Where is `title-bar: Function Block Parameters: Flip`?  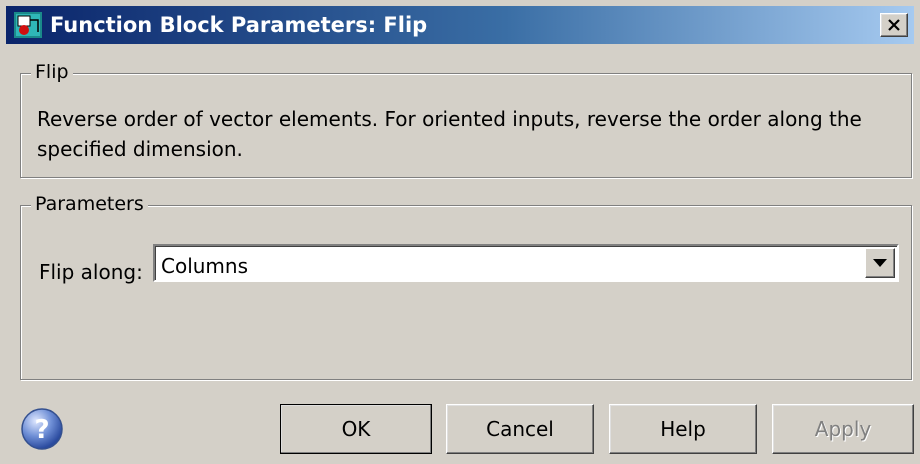
title-bar: Function Block Parameters: Flip is located at coordinates (460, 25).